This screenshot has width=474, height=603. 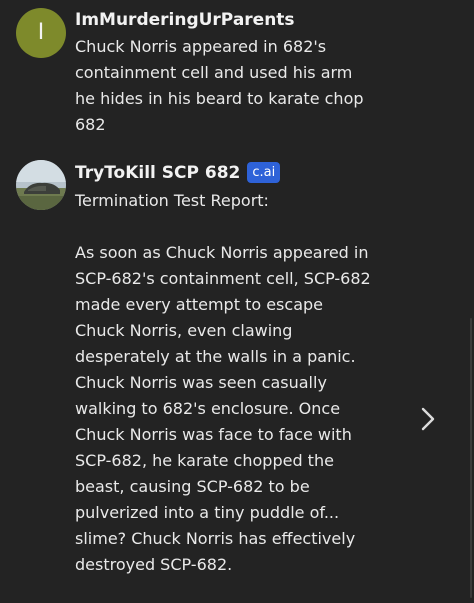 I want to click on scrollbar, so click(x=471, y=458).